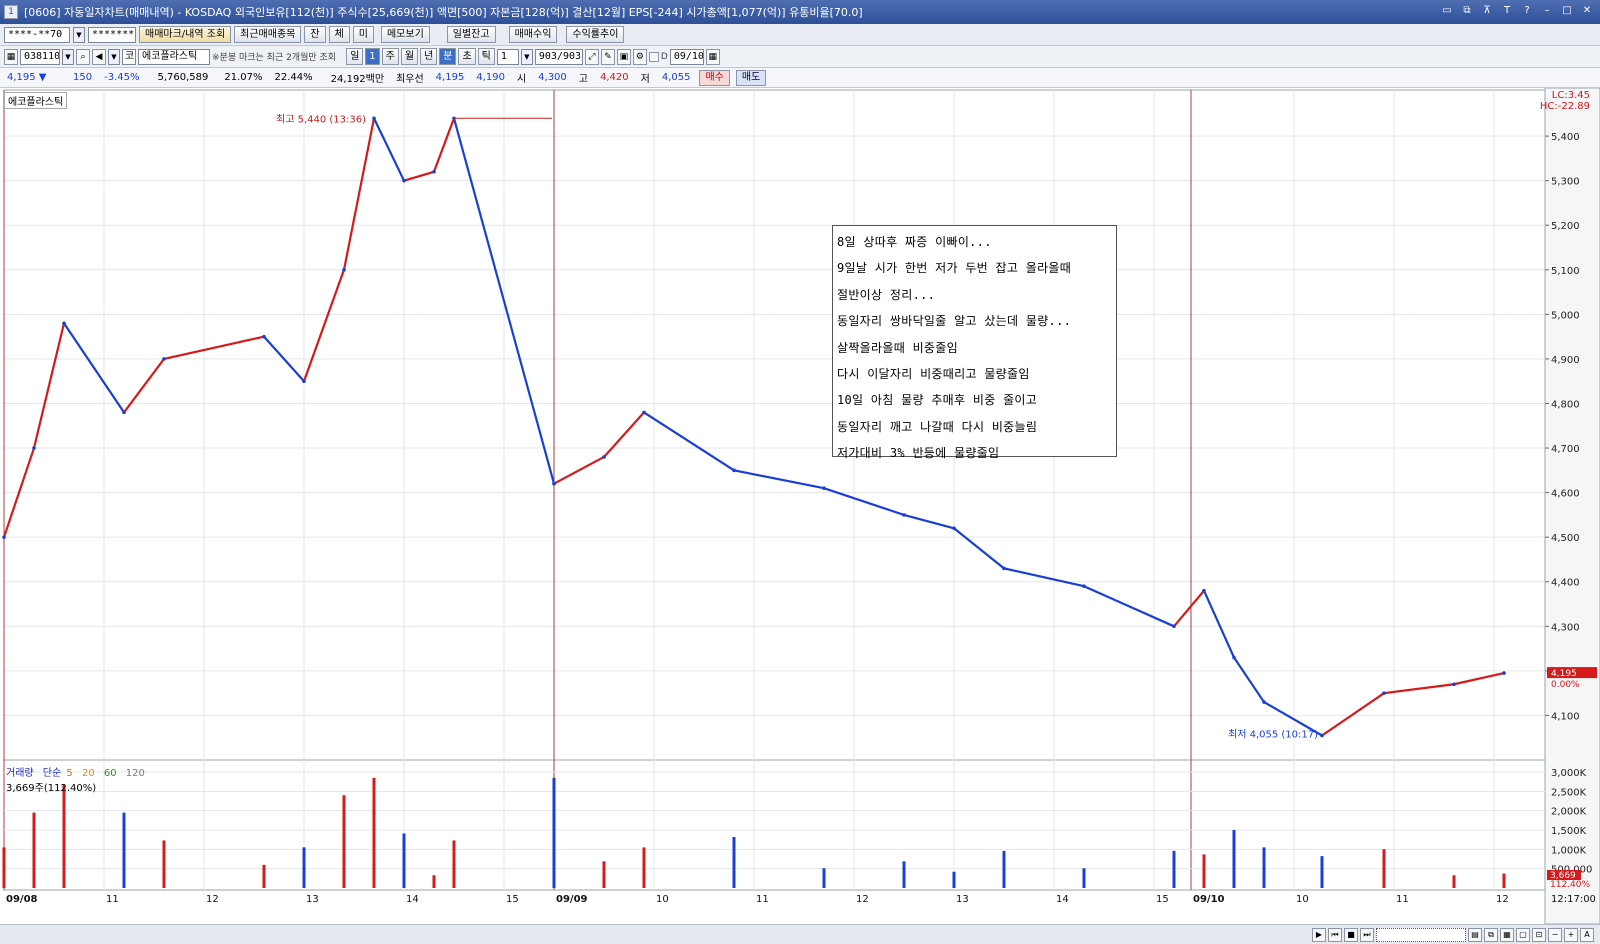 This screenshot has width=1600, height=944. I want to click on profit-rate-button: 수익률추이, so click(595, 34).